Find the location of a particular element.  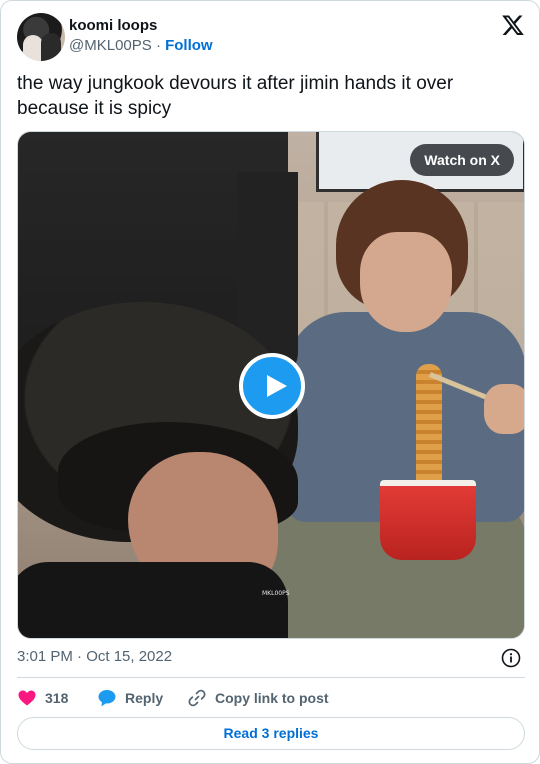

x-logo-icon is located at coordinates (513, 25).